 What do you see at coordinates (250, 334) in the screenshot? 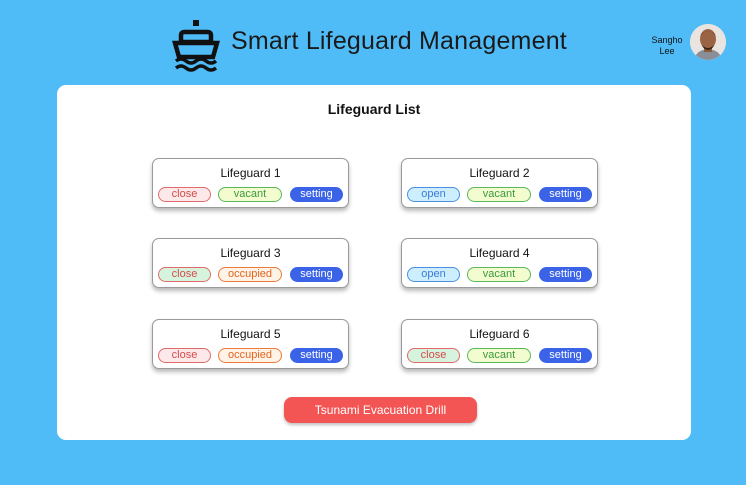
I see `lifeguard-name: Lifeguard 5` at bounding box center [250, 334].